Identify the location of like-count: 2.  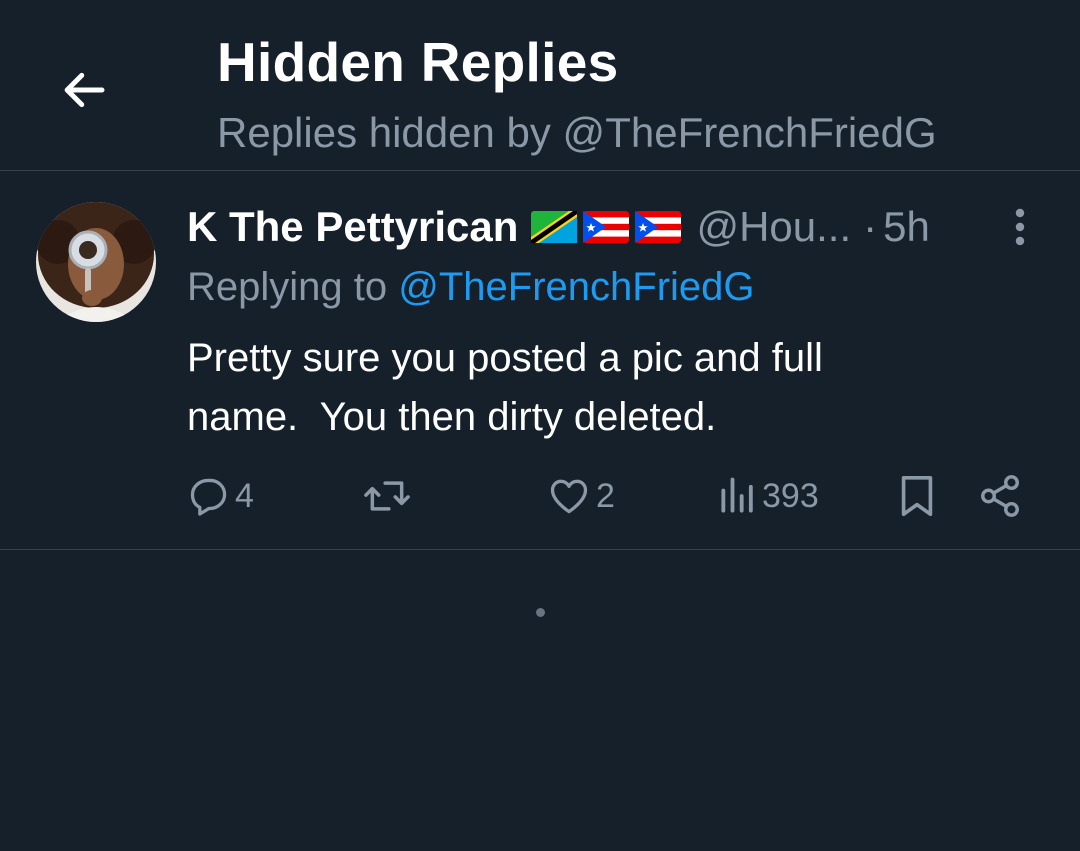
(605, 495).